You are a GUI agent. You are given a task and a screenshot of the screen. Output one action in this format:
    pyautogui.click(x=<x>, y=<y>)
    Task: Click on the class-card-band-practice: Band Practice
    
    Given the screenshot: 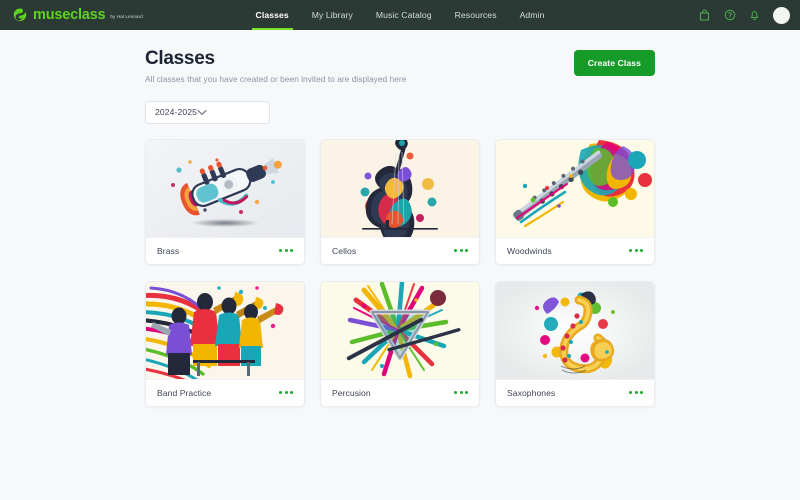 What is the action you would take?
    pyautogui.click(x=225, y=343)
    